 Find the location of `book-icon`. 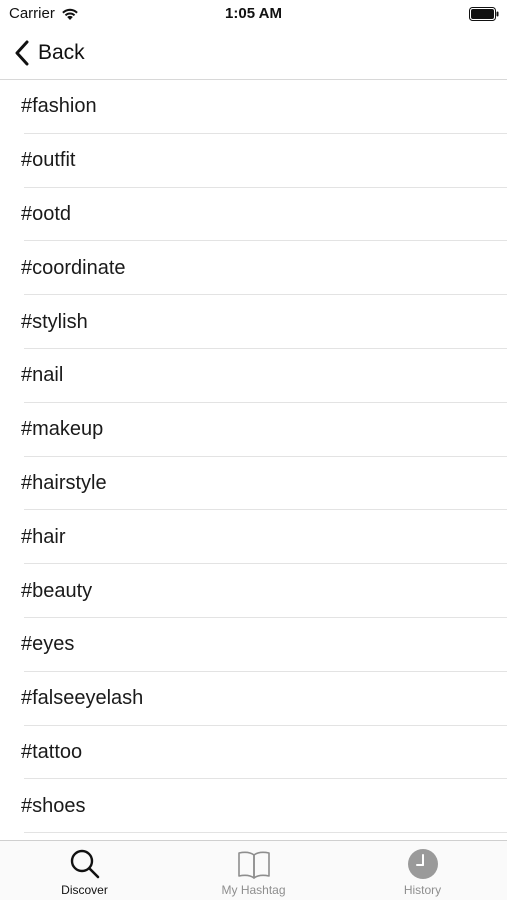

book-icon is located at coordinates (253, 865).